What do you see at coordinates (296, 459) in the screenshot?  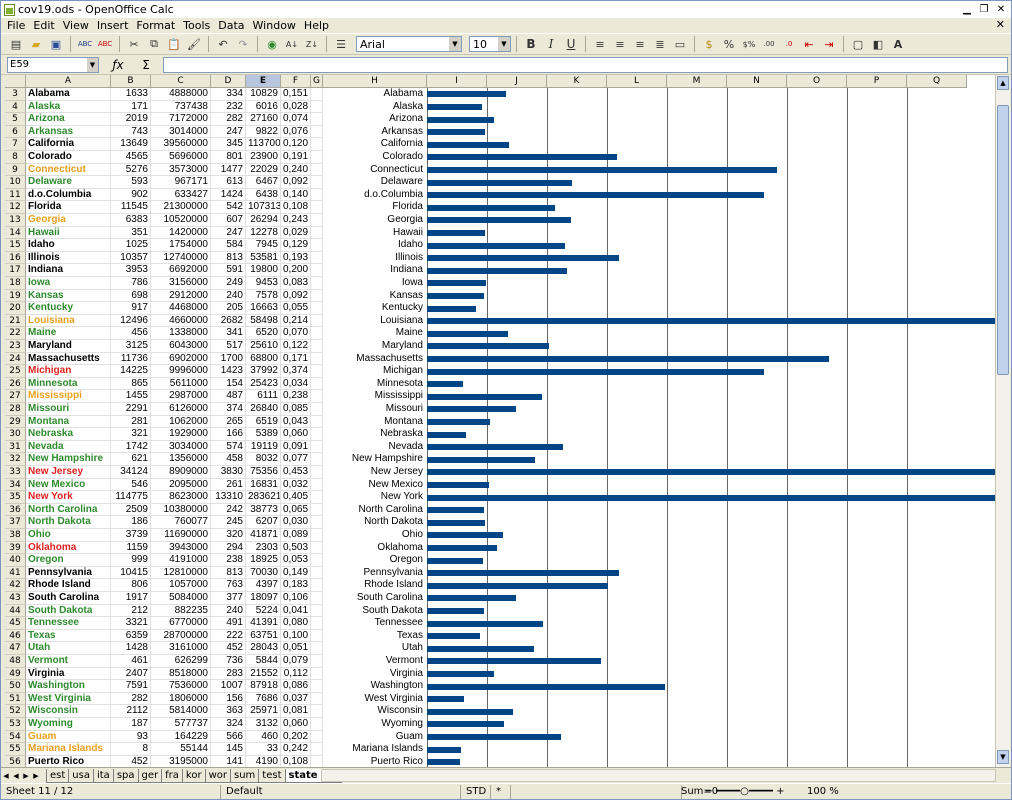 I see `cell-f: 0,077` at bounding box center [296, 459].